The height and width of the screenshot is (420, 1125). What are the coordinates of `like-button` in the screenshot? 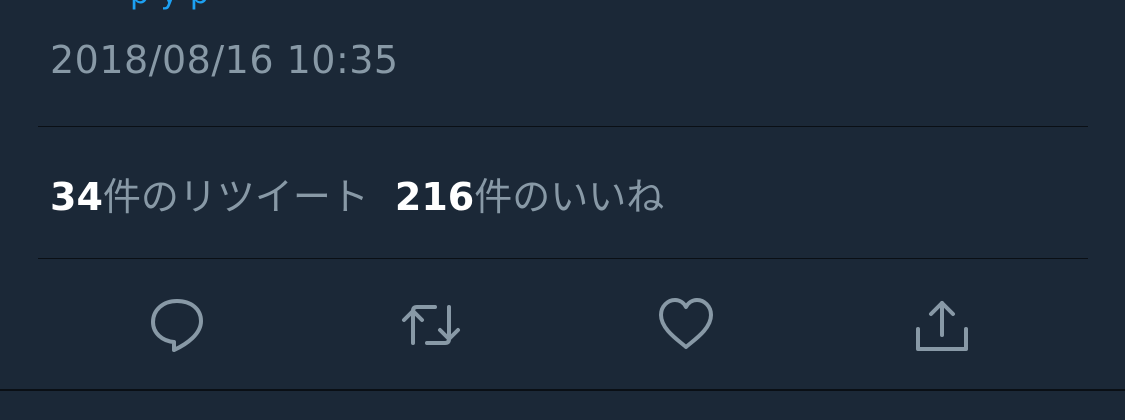 It's located at (686, 325).